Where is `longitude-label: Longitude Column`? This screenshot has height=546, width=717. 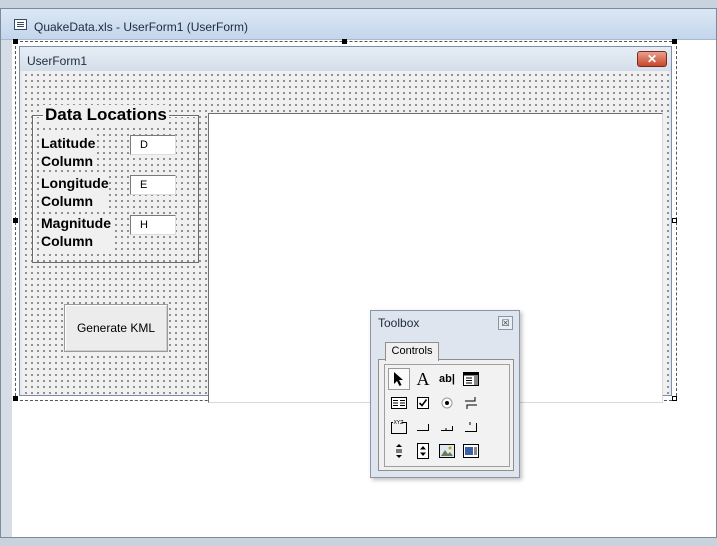 longitude-label: Longitude Column is located at coordinates (75, 192).